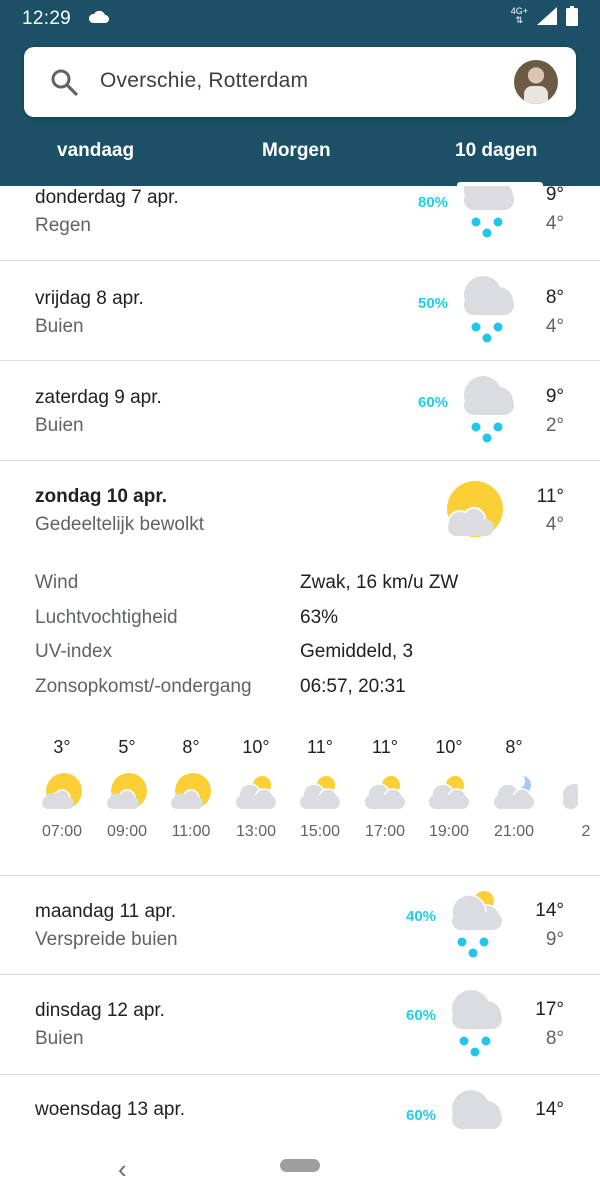 The image size is (600, 1200). What do you see at coordinates (98, 16) in the screenshot?
I see `cloud-notification-icon` at bounding box center [98, 16].